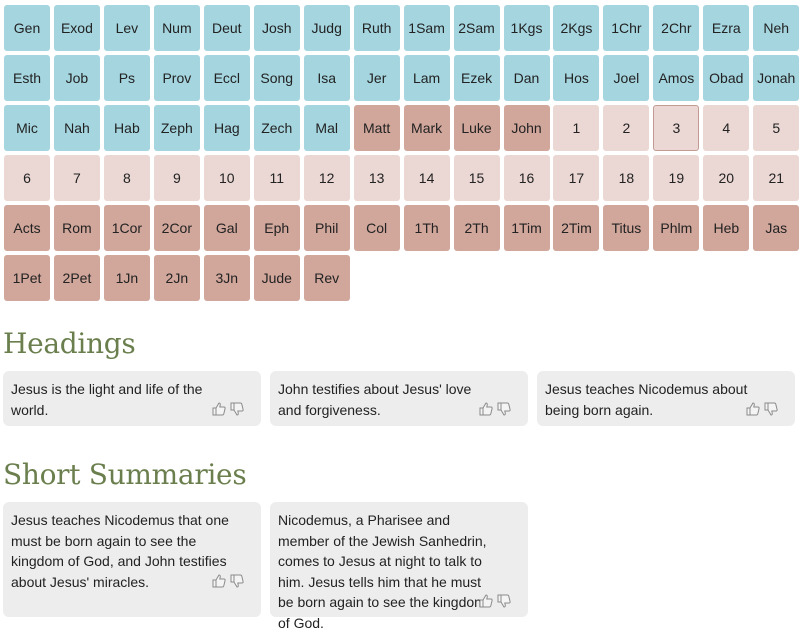 The height and width of the screenshot is (633, 800). What do you see at coordinates (176, 178) in the screenshot?
I see `chapter-tile: 9` at bounding box center [176, 178].